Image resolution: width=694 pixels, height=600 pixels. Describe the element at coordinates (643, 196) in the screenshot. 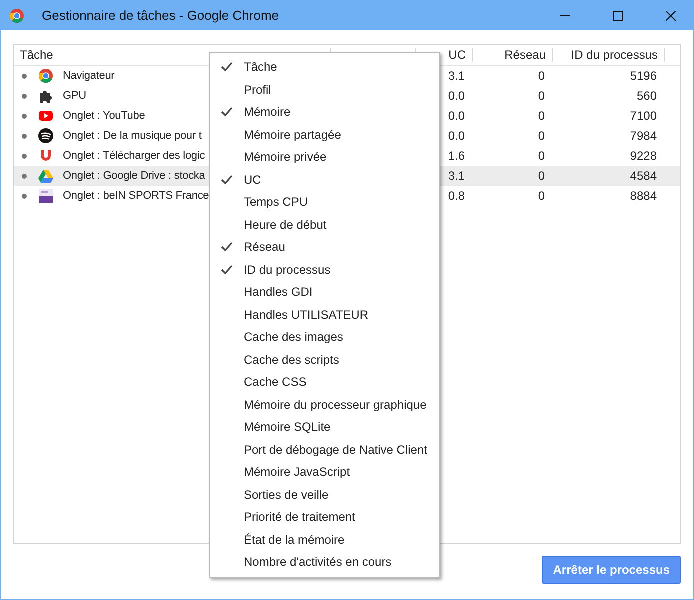

I see `table-cell: 8884` at that location.